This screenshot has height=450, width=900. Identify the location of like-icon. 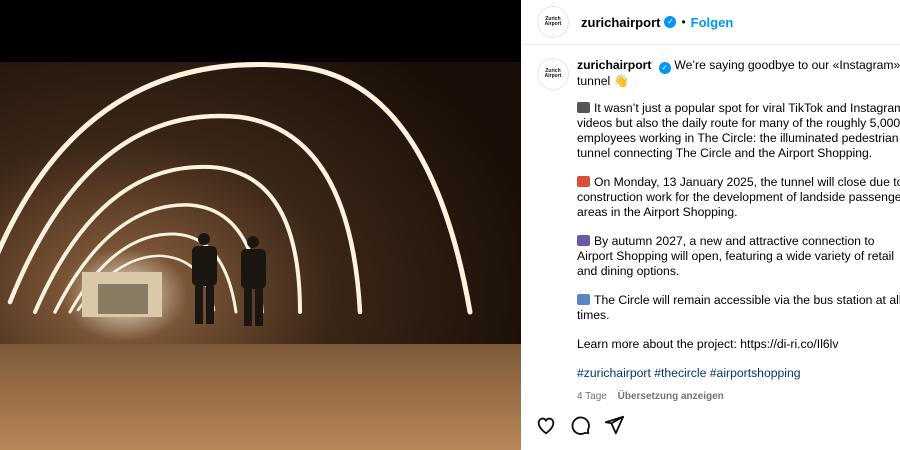
(546, 425).